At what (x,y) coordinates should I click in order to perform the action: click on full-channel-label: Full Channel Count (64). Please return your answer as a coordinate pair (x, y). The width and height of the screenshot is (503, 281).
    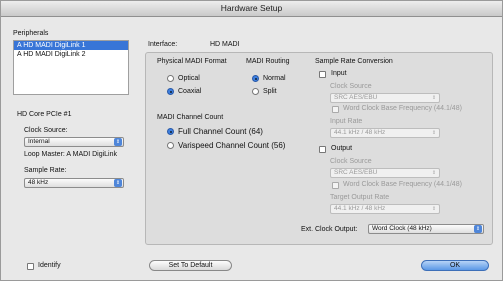
    Looking at the image, I should click on (220, 131).